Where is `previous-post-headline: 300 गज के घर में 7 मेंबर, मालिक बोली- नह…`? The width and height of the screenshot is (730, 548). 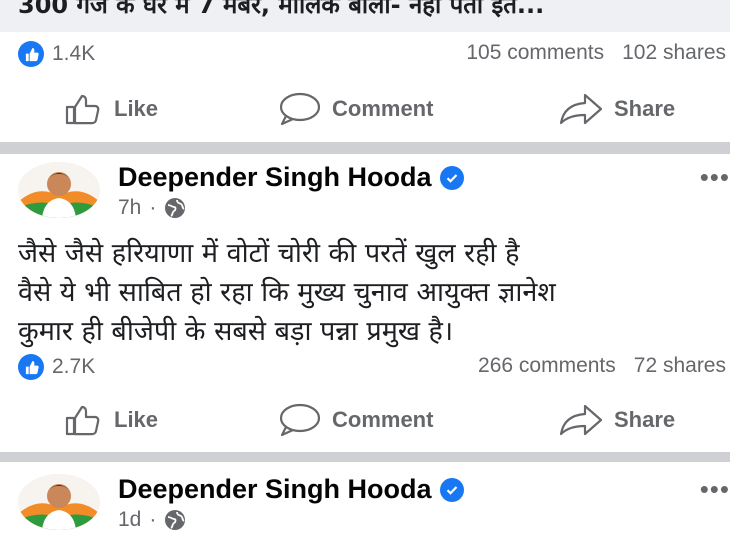
previous-post-headline: 300 गज के घर में 7 मेंबर, मालिक बोली- नह… is located at coordinates (374, 10).